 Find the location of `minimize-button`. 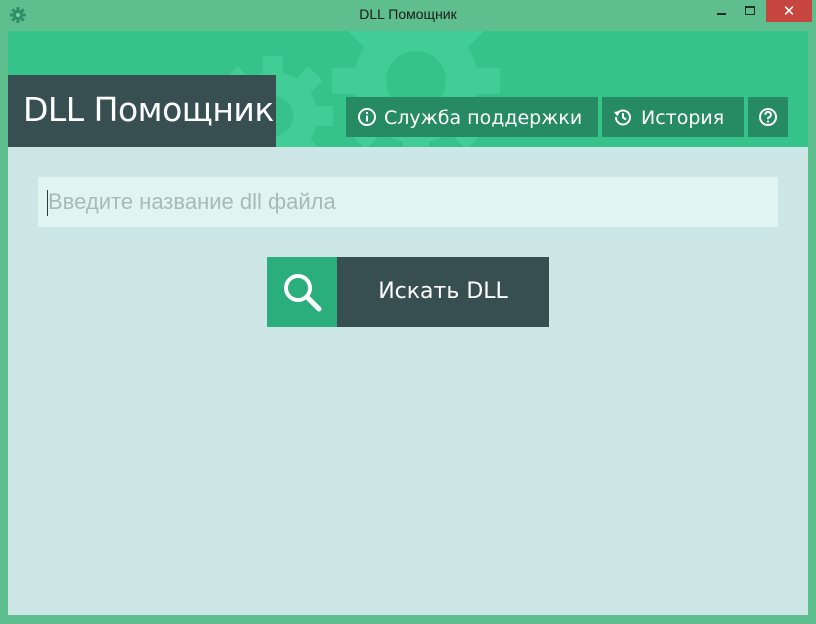

minimize-button is located at coordinates (721, 11).